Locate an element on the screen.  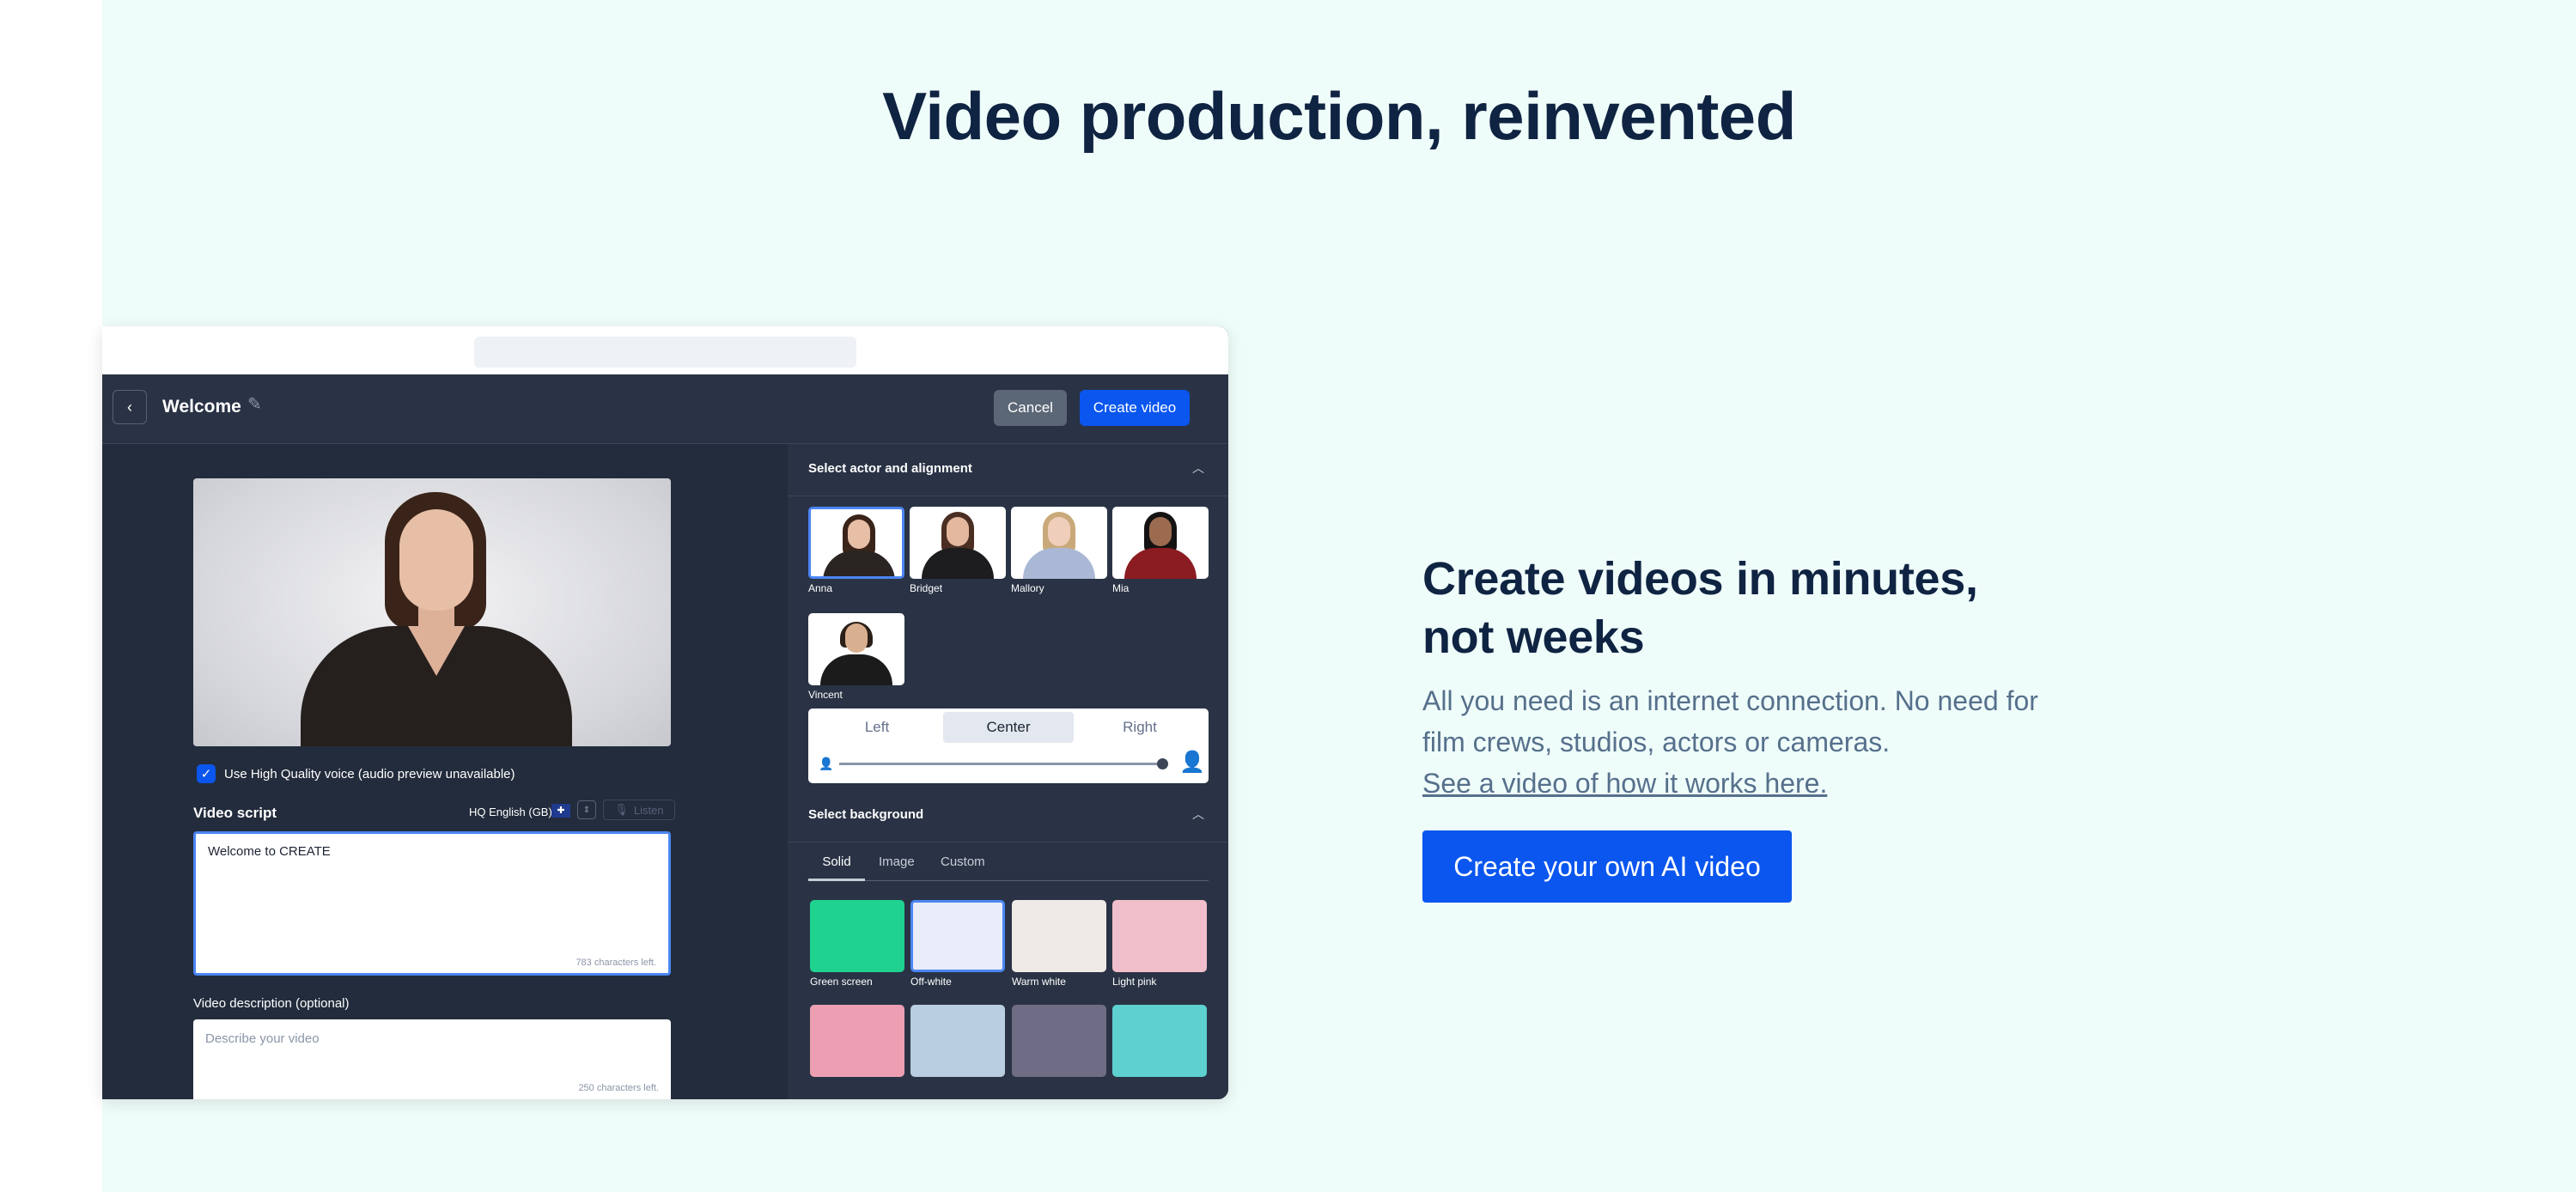
alignment-control: Left Center Right 👤 👤 is located at coordinates (1008, 746).